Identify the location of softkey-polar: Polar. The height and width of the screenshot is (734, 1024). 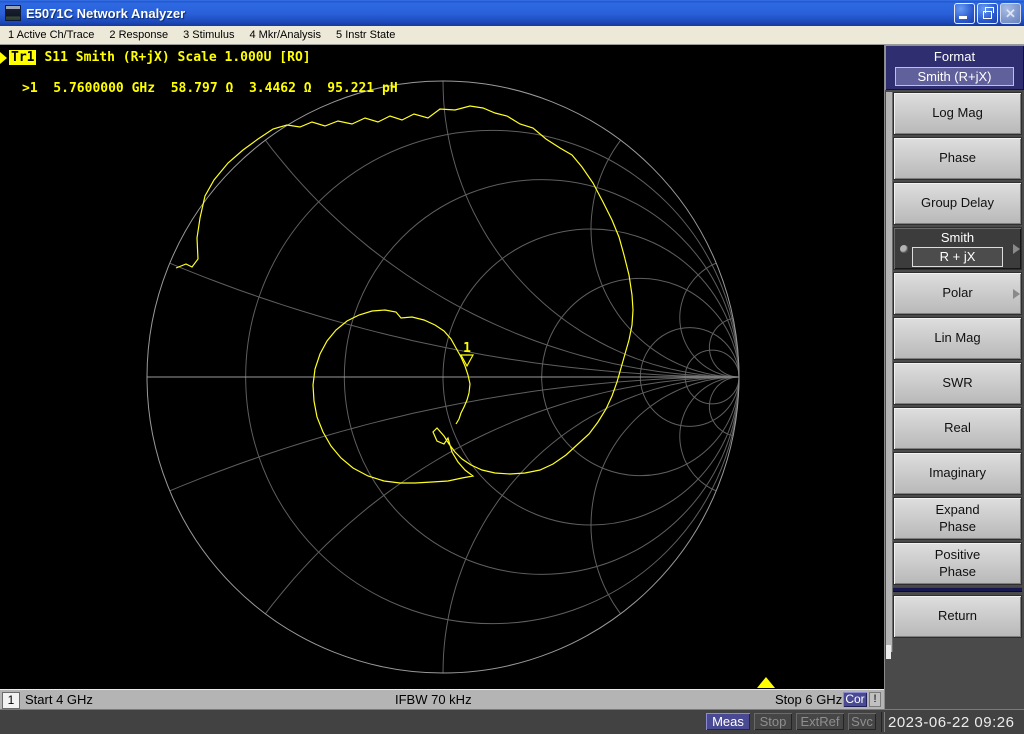
(957, 293).